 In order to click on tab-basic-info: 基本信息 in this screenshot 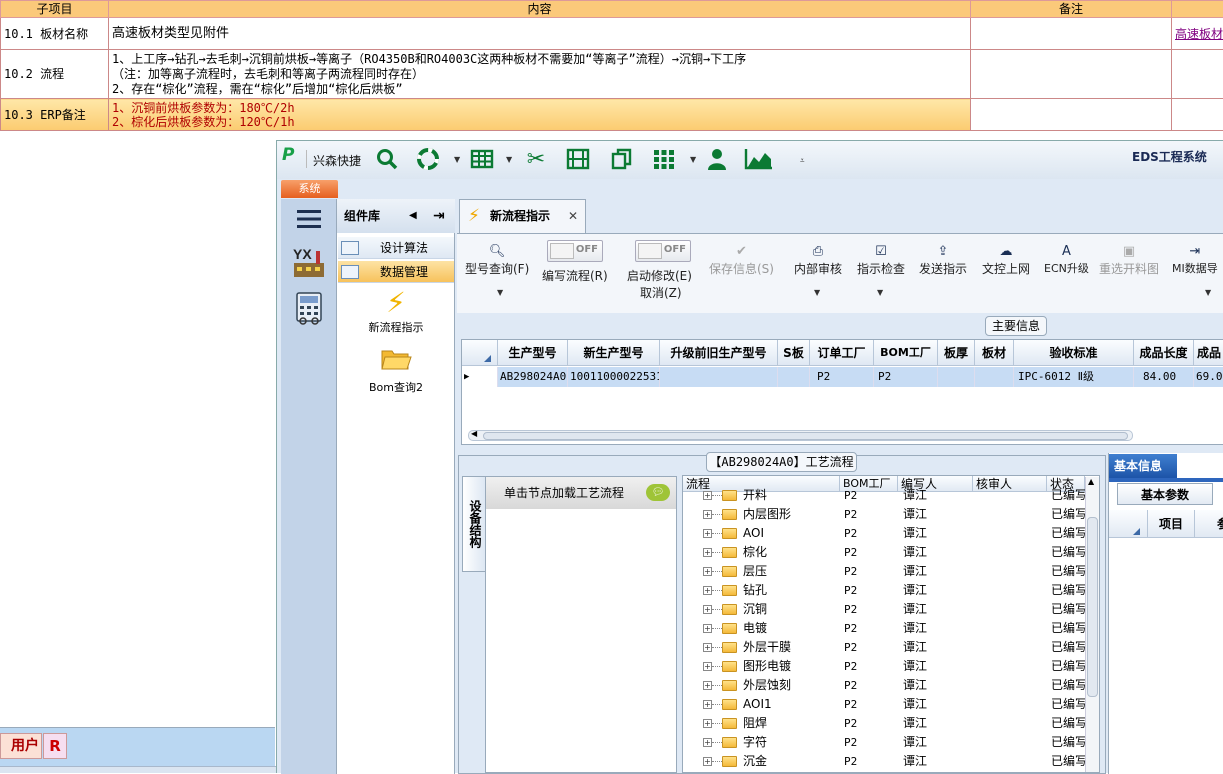, I will do `click(1143, 466)`.